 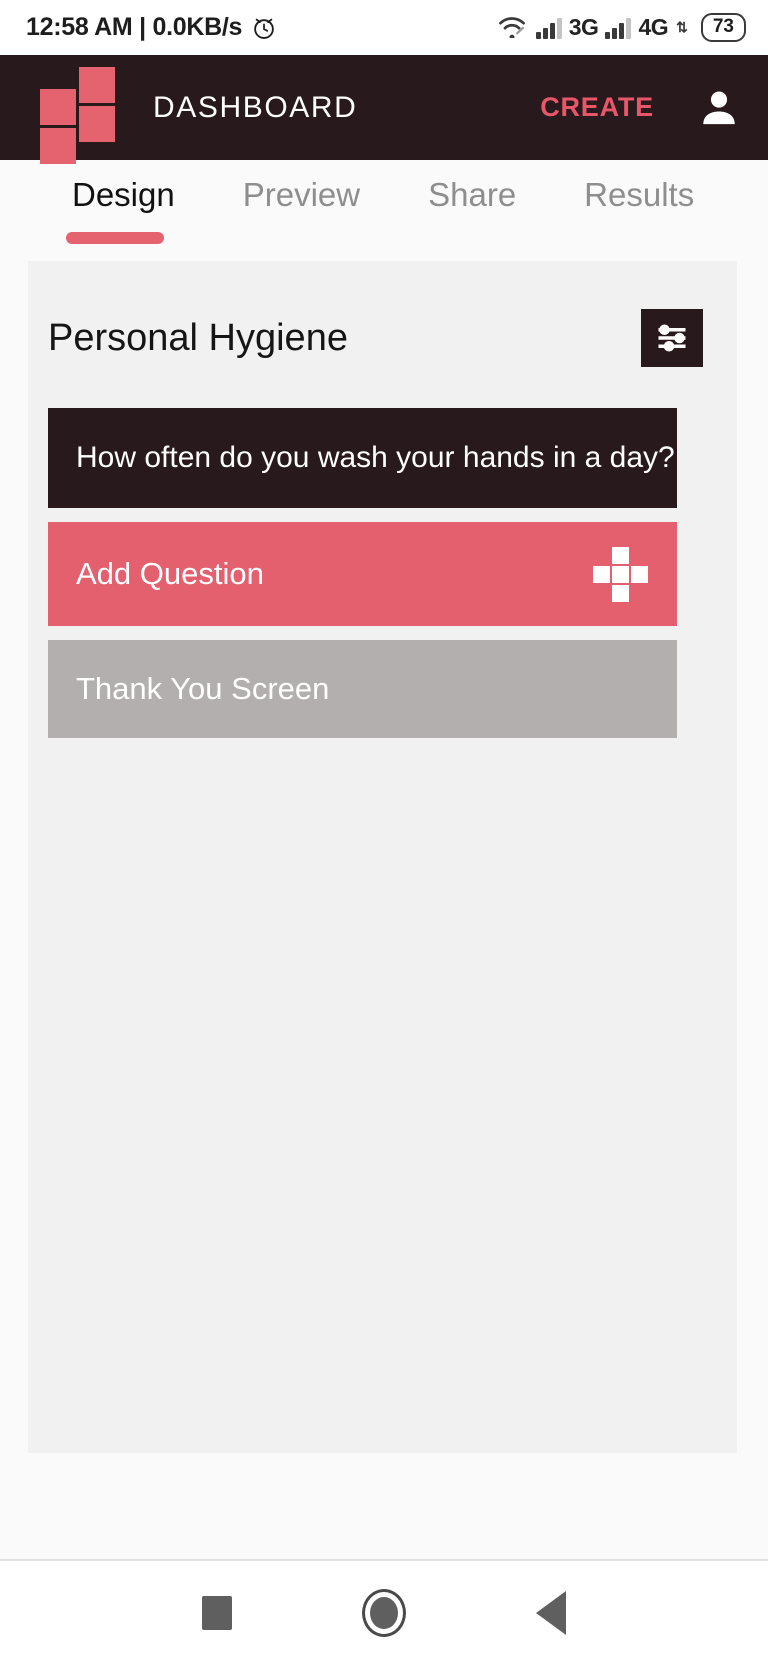 I want to click on app-bar: DASHBOARD CREATE, so click(x=384, y=109).